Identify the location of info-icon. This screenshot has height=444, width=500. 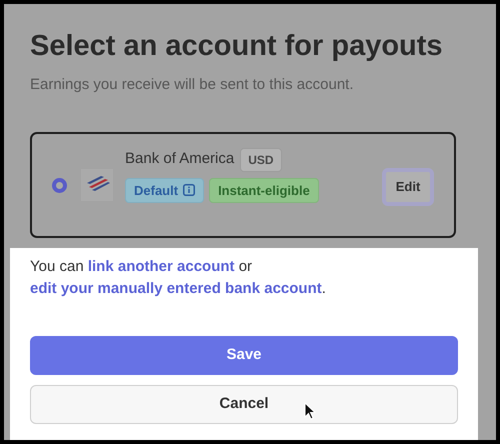
(189, 190).